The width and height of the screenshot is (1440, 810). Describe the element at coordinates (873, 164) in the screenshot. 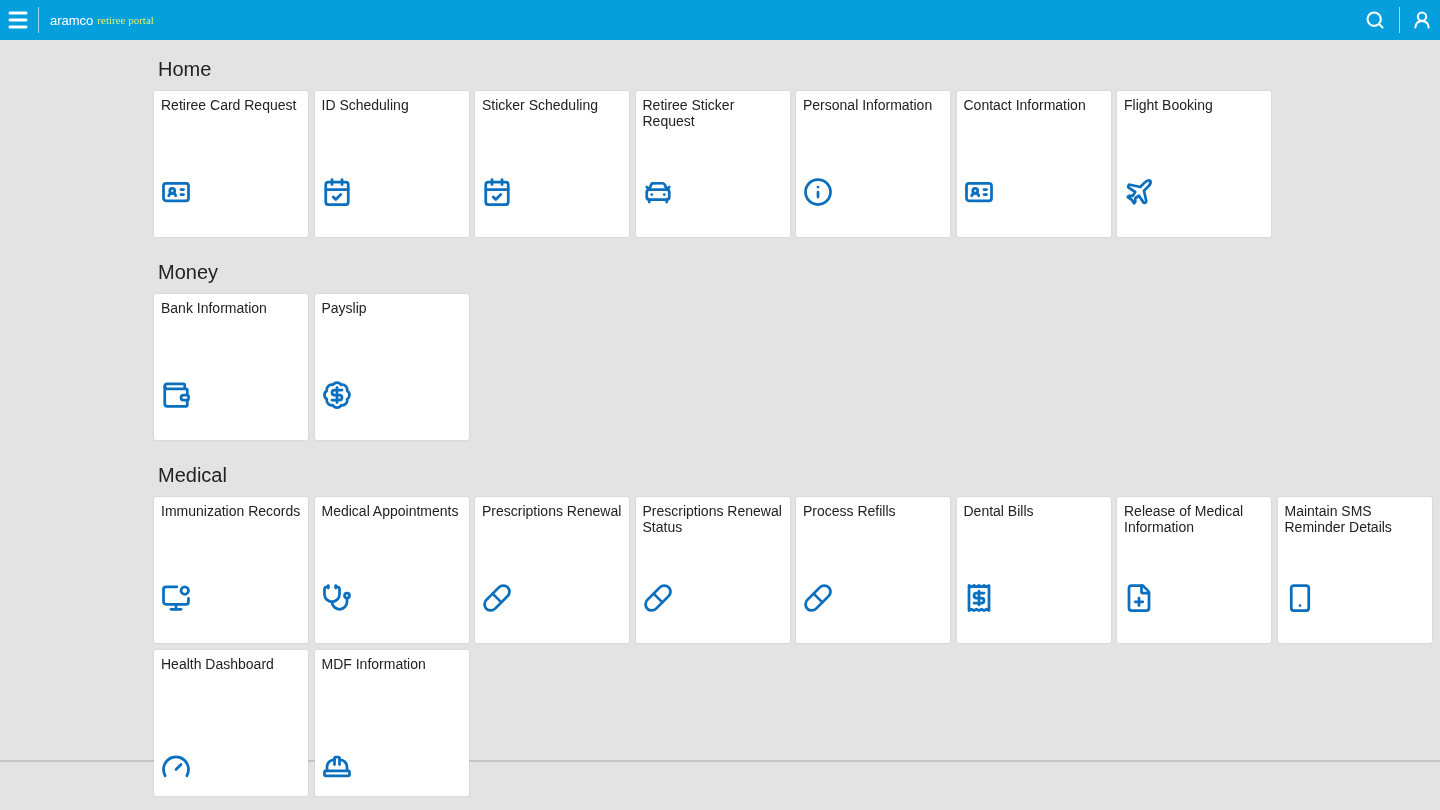

I see `app-tile: Personal Information` at that location.